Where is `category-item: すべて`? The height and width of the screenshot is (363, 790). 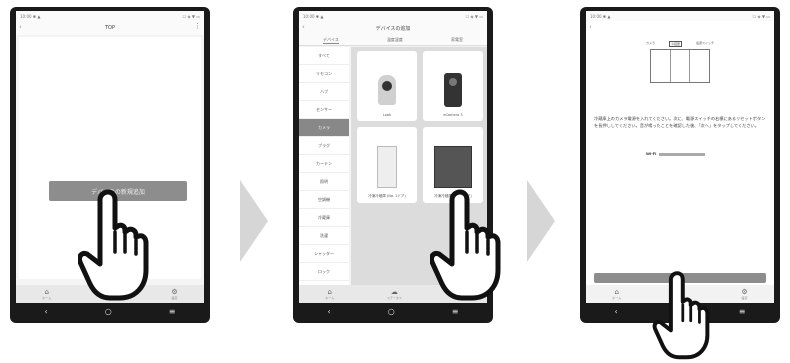 category-item: すべて is located at coordinates (324, 56).